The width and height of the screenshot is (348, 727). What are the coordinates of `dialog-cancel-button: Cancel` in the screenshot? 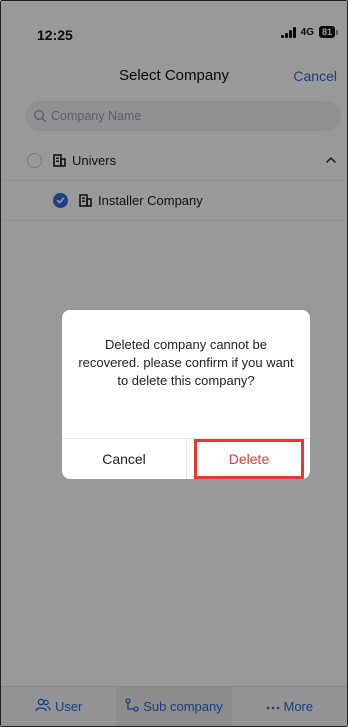 It's located at (124, 459).